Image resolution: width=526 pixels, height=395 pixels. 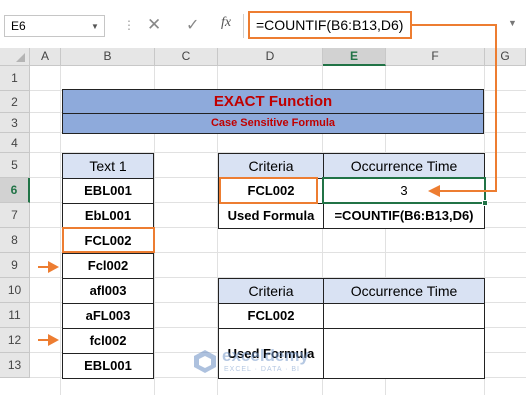 I want to click on row-header-1: 1, so click(x=15, y=78).